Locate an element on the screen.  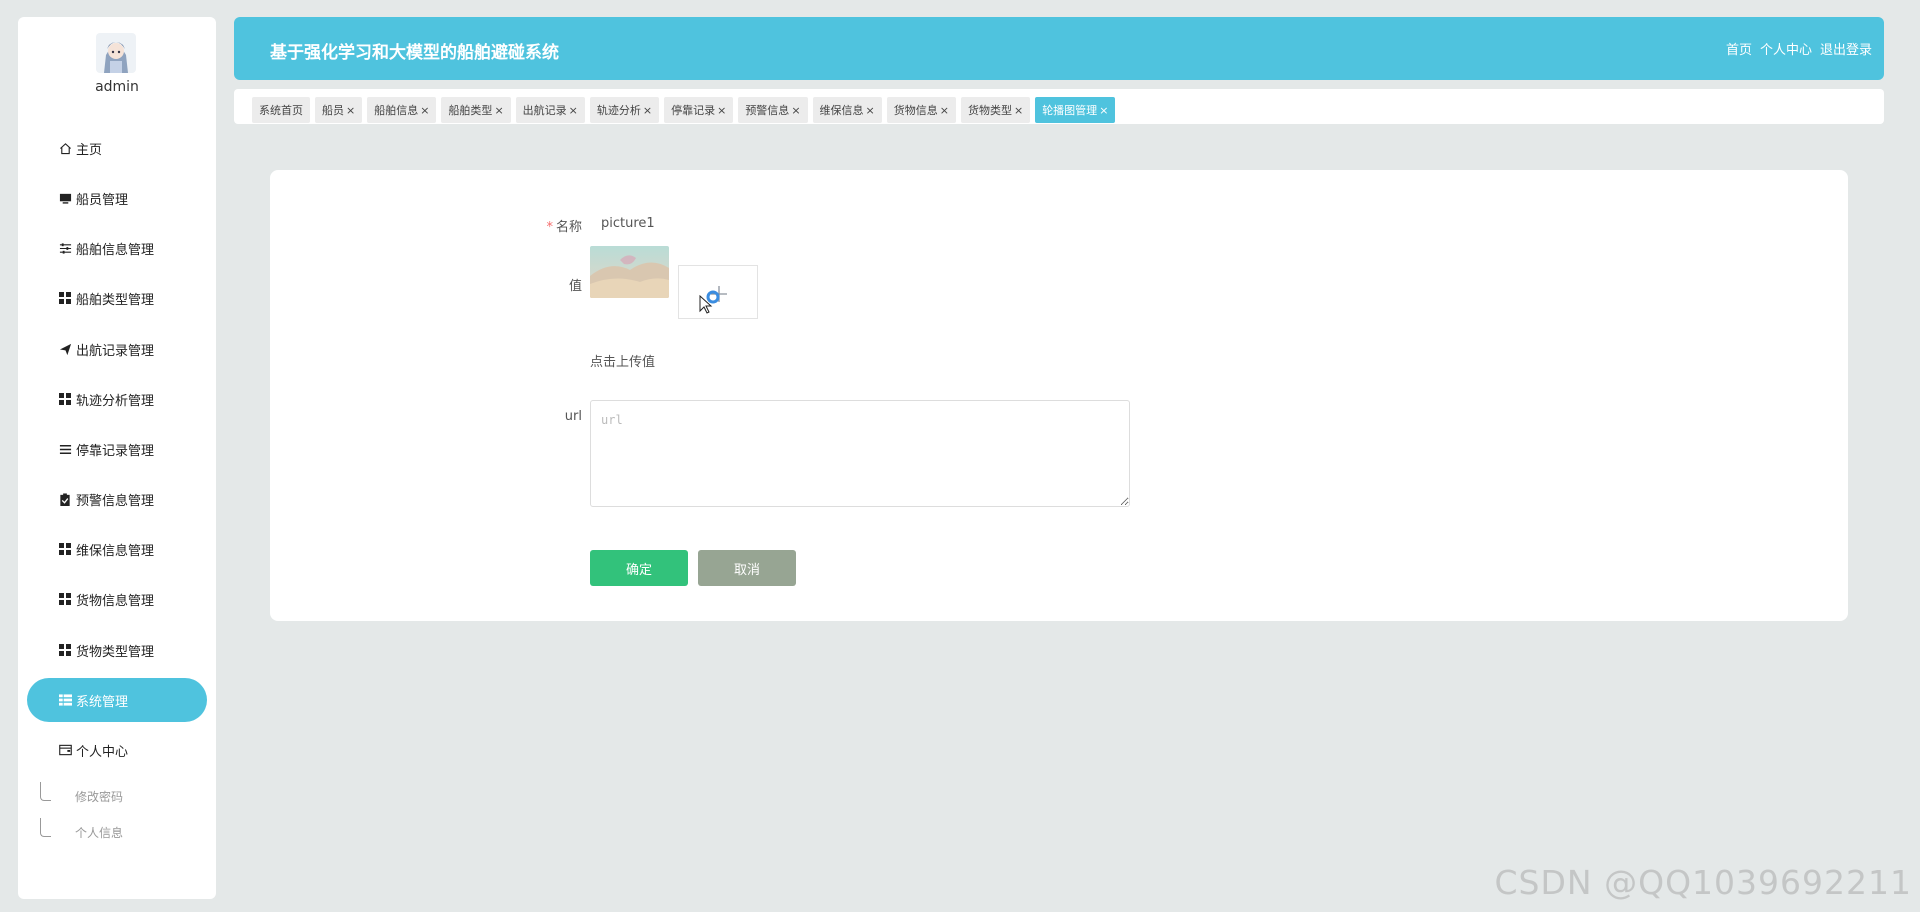
sidebar-item-cargo-info: 货物信息管理 is located at coordinates (117, 599).